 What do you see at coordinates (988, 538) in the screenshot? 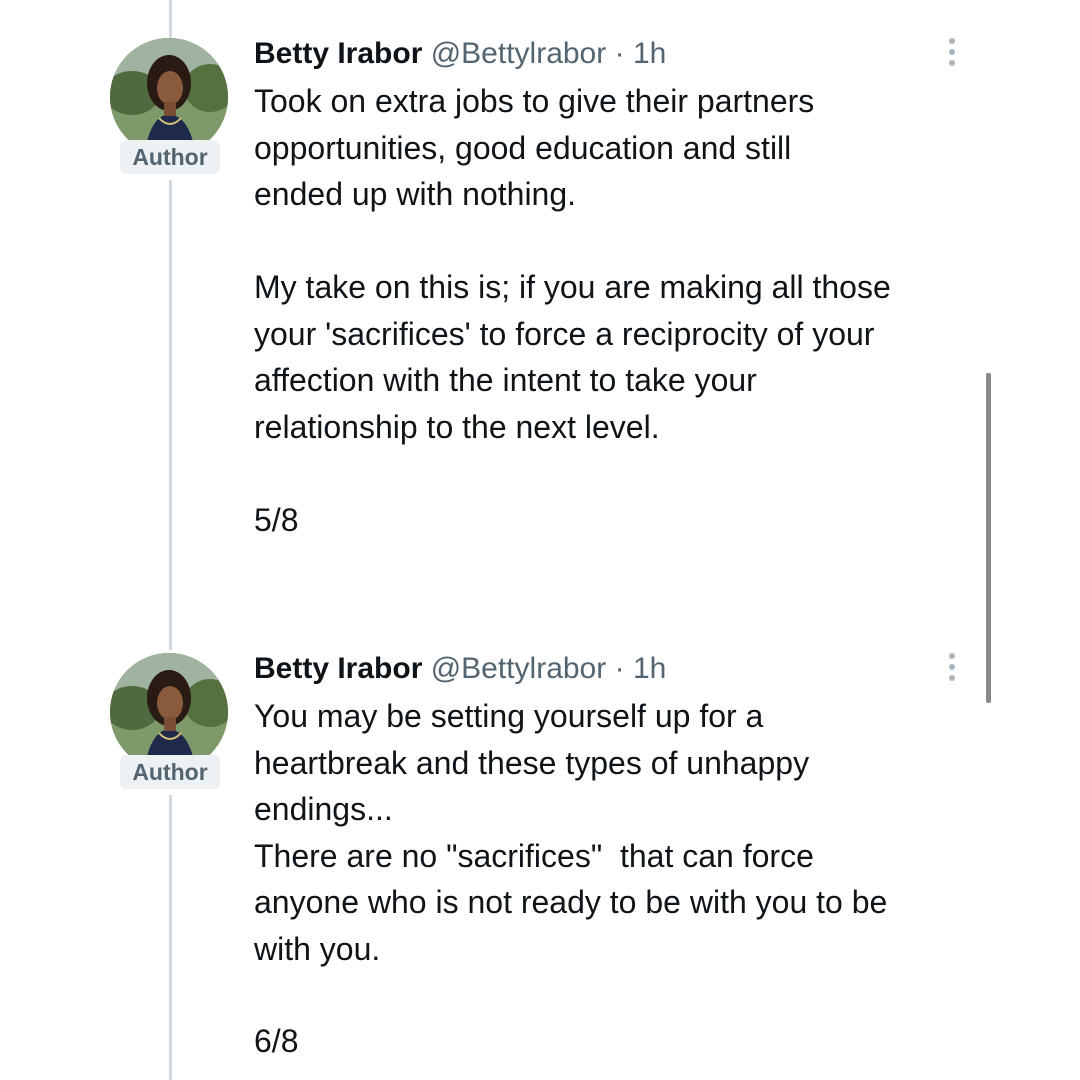
I see `scrollbar` at bounding box center [988, 538].